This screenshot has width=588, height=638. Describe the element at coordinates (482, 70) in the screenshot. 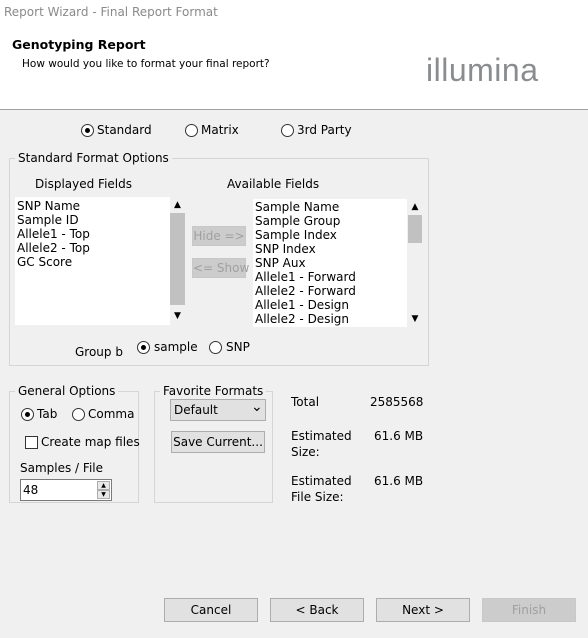

I see `illumina-logo: illumina` at that location.